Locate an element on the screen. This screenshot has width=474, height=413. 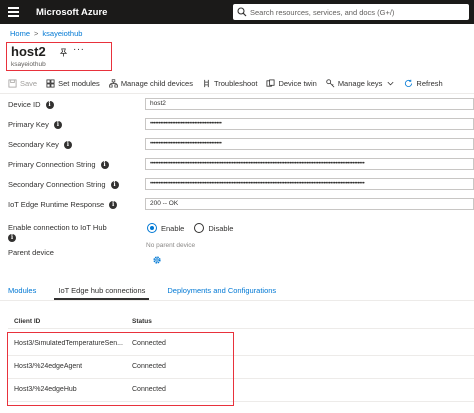
table-highlight-box is located at coordinates (120, 369).